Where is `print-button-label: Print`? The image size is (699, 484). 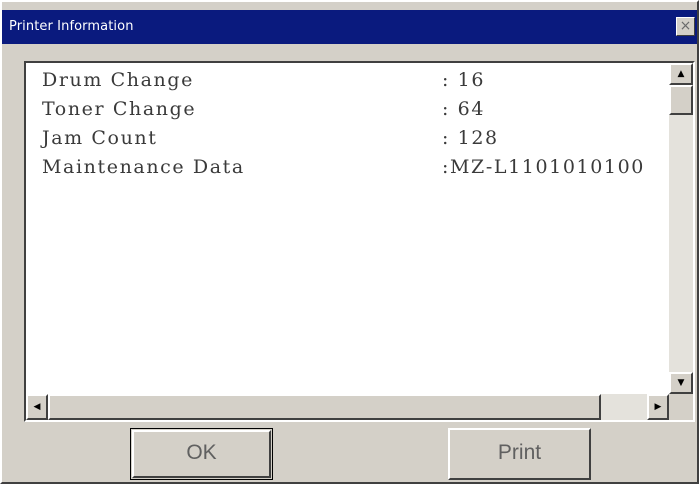 print-button-label: Print is located at coordinates (519, 452).